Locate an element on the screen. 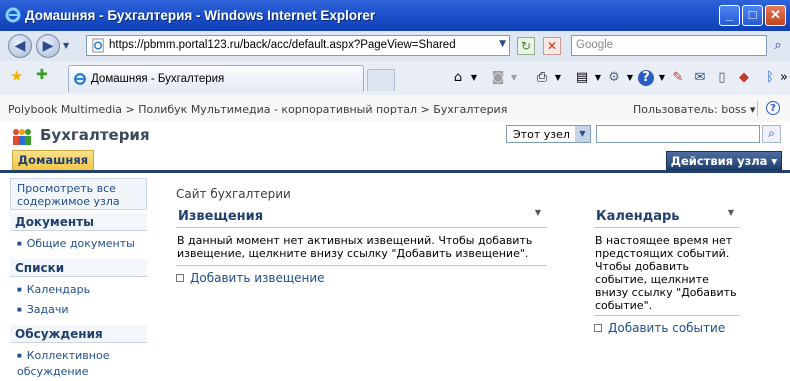 This screenshot has height=381, width=790. feeds-icon: ◙ is located at coordinates (498, 78).